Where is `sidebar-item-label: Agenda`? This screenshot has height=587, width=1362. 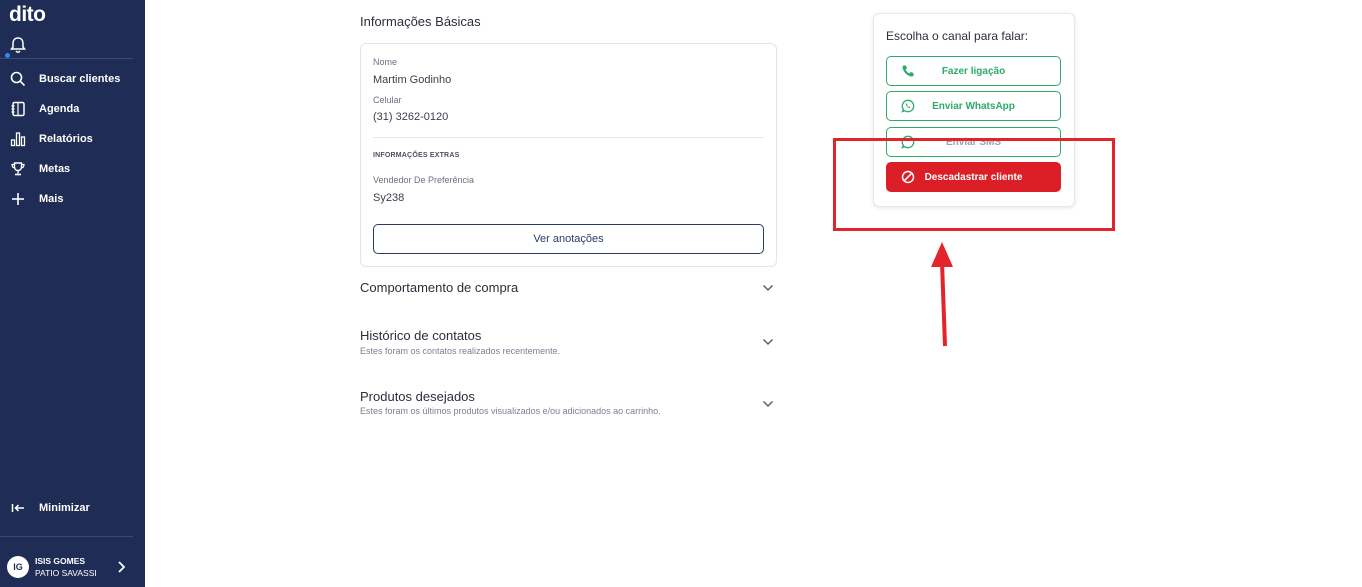 sidebar-item-label: Agenda is located at coordinates (59, 109).